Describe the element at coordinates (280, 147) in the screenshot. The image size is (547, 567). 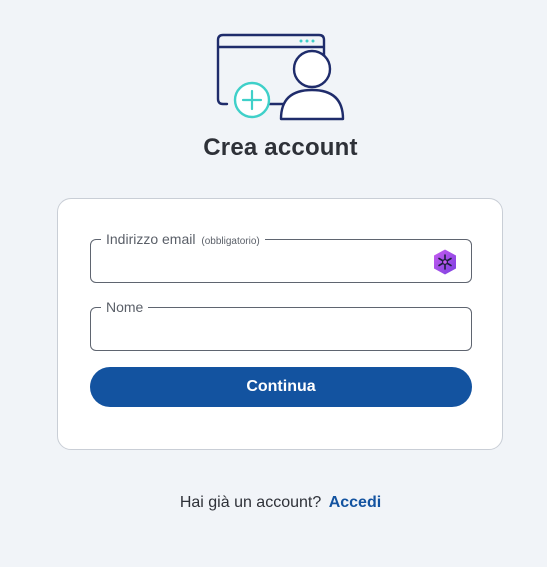
I see `page-title: Crea account` at that location.